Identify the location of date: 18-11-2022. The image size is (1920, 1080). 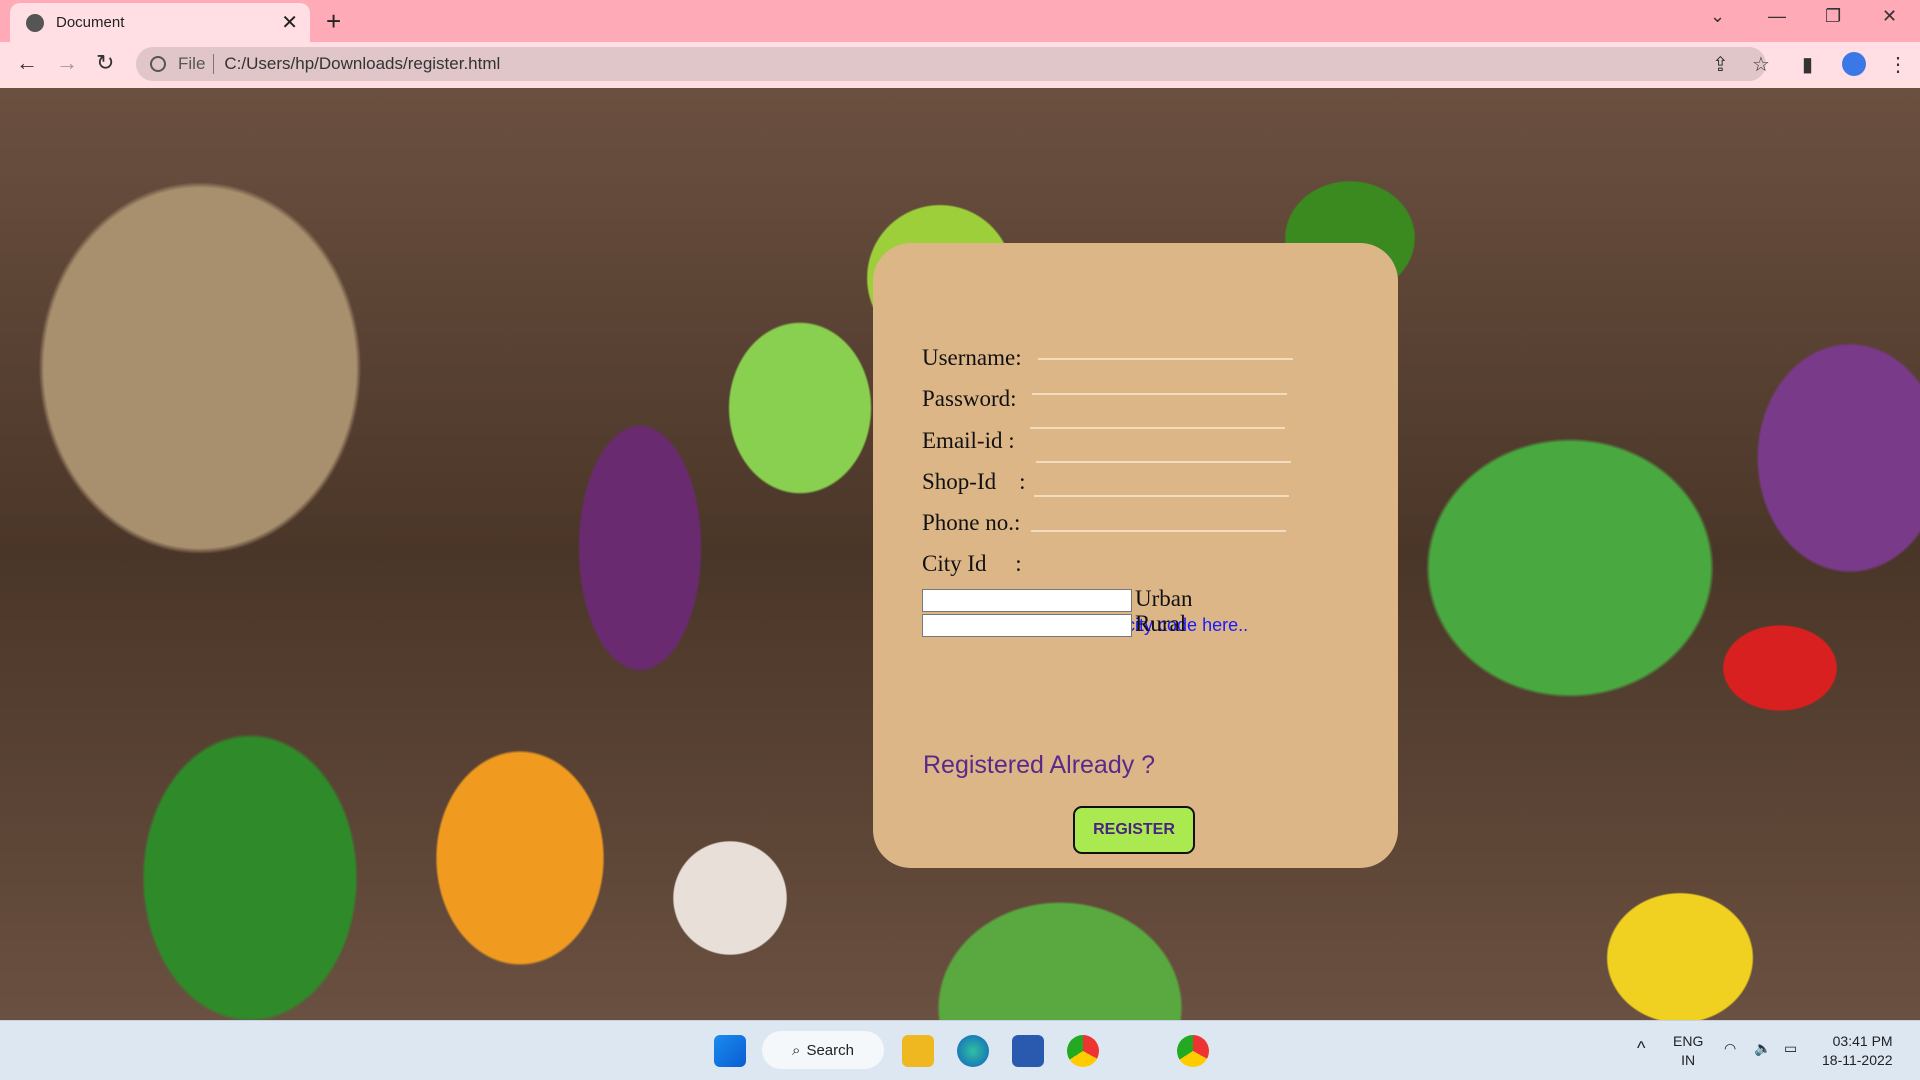
(1857, 1060).